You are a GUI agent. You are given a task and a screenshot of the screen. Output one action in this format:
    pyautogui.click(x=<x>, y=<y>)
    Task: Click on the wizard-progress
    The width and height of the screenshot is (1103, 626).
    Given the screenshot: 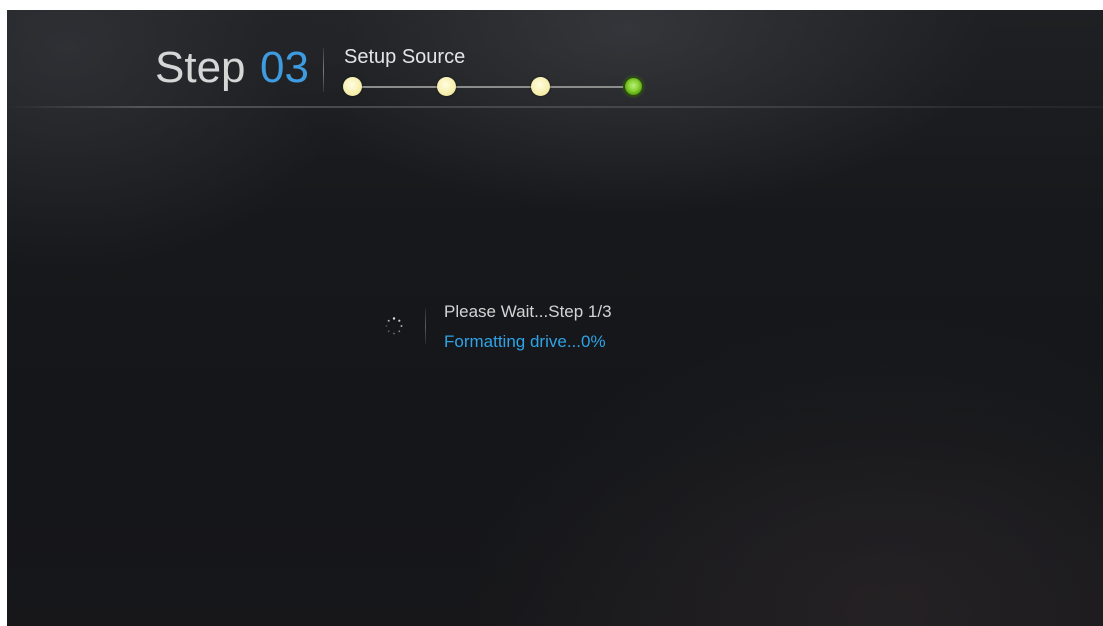 What is the action you would take?
    pyautogui.click(x=493, y=87)
    